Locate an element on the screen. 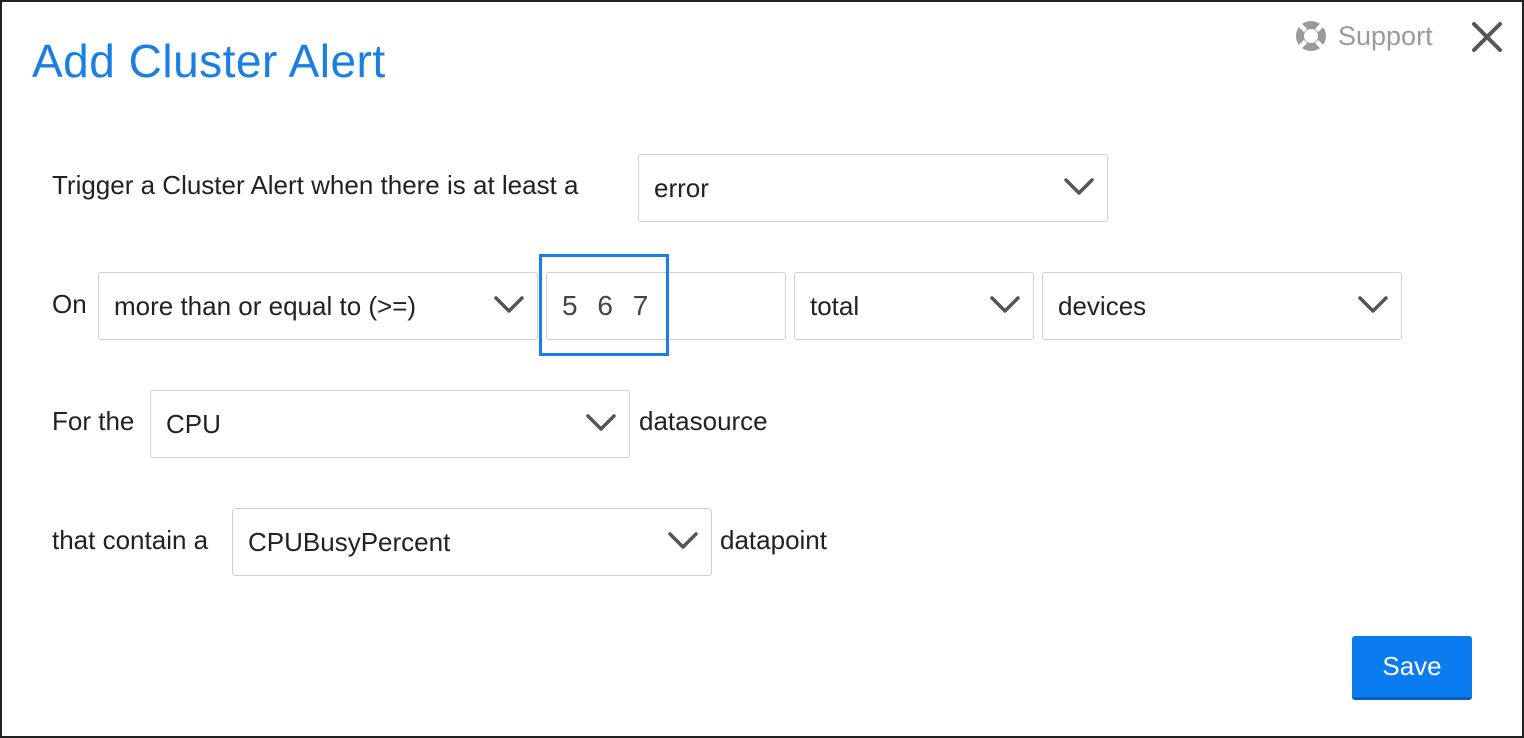  datasource-select: CPU is located at coordinates (390, 424).